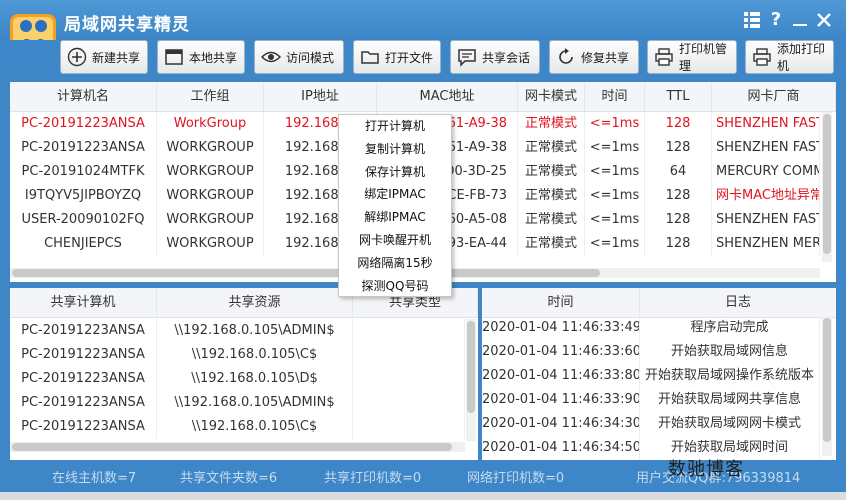 Image resolution: width=846 pixels, height=500 pixels. I want to click on menu-item-save-computer: 保存计算机, so click(395, 172).